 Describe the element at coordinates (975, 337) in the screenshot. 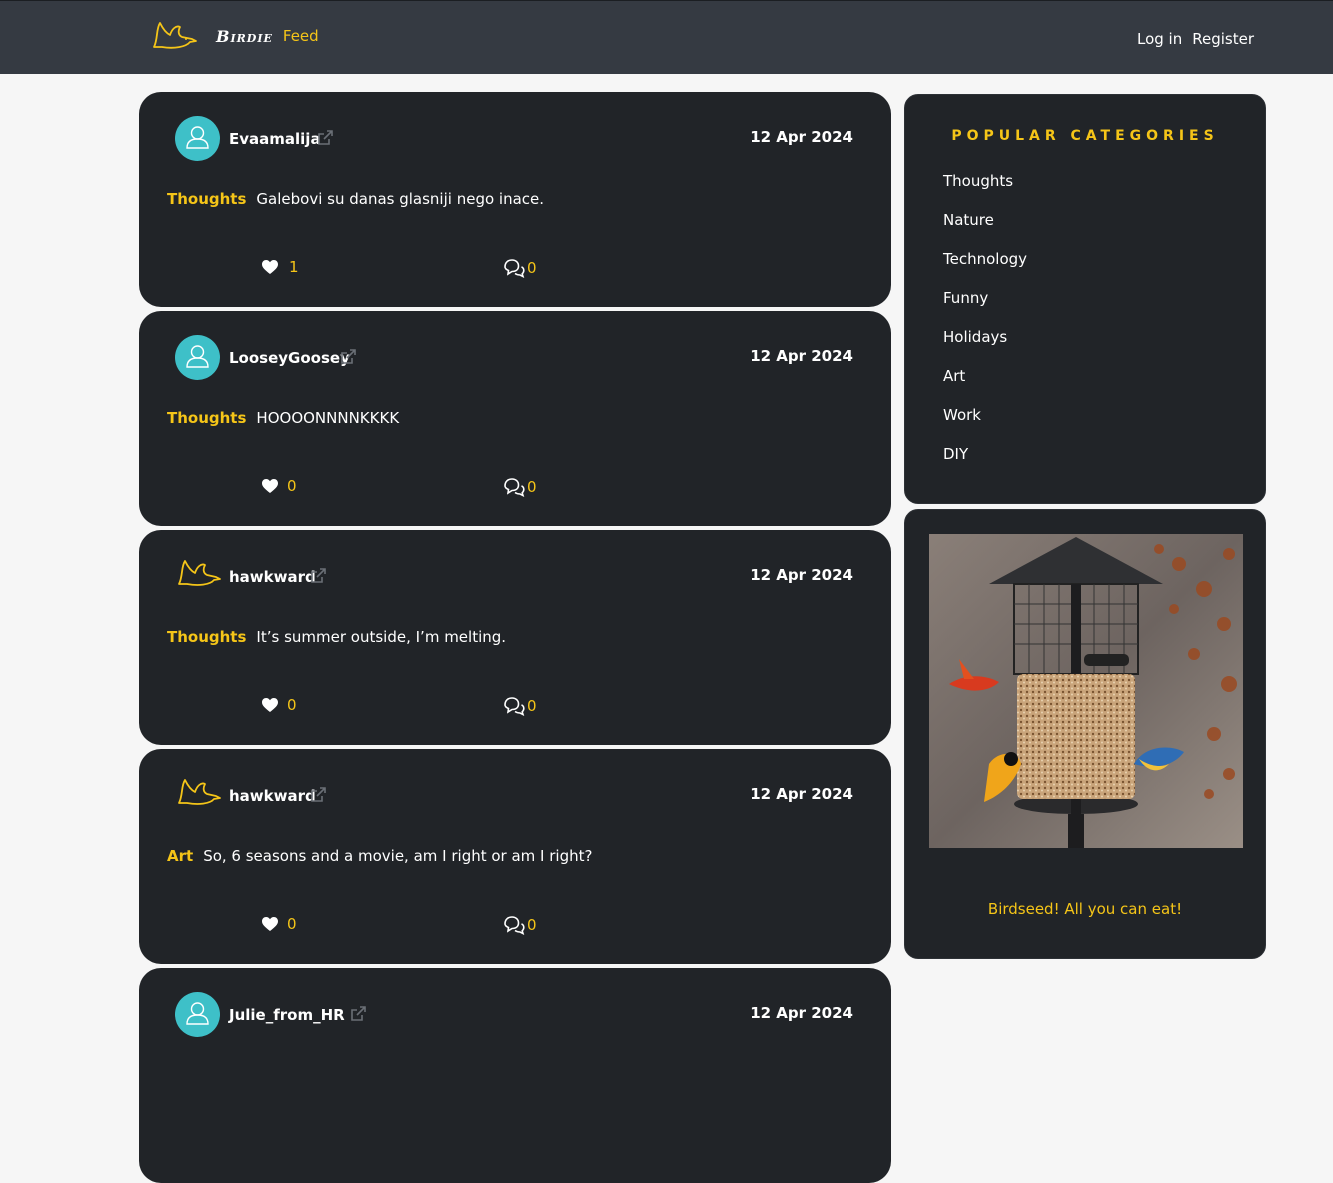

I see `category-link-holidays: Holidays` at that location.